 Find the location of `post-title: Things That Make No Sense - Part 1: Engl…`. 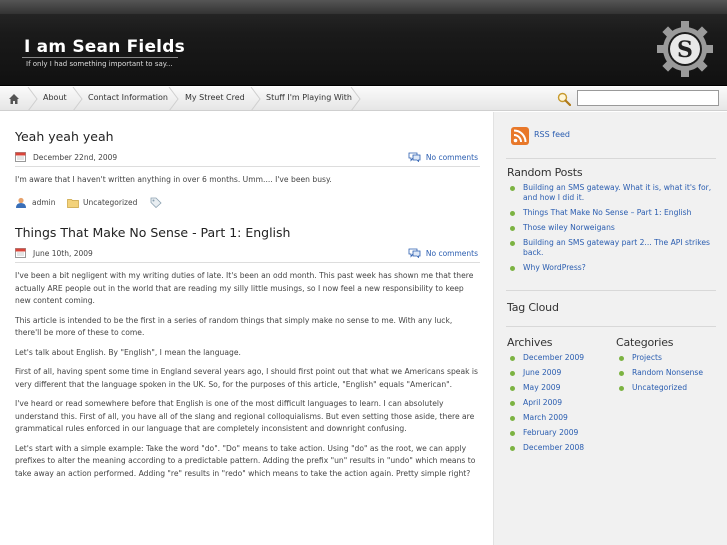

post-title: Things That Make No Sense - Part 1: Engl… is located at coordinates (247, 232).